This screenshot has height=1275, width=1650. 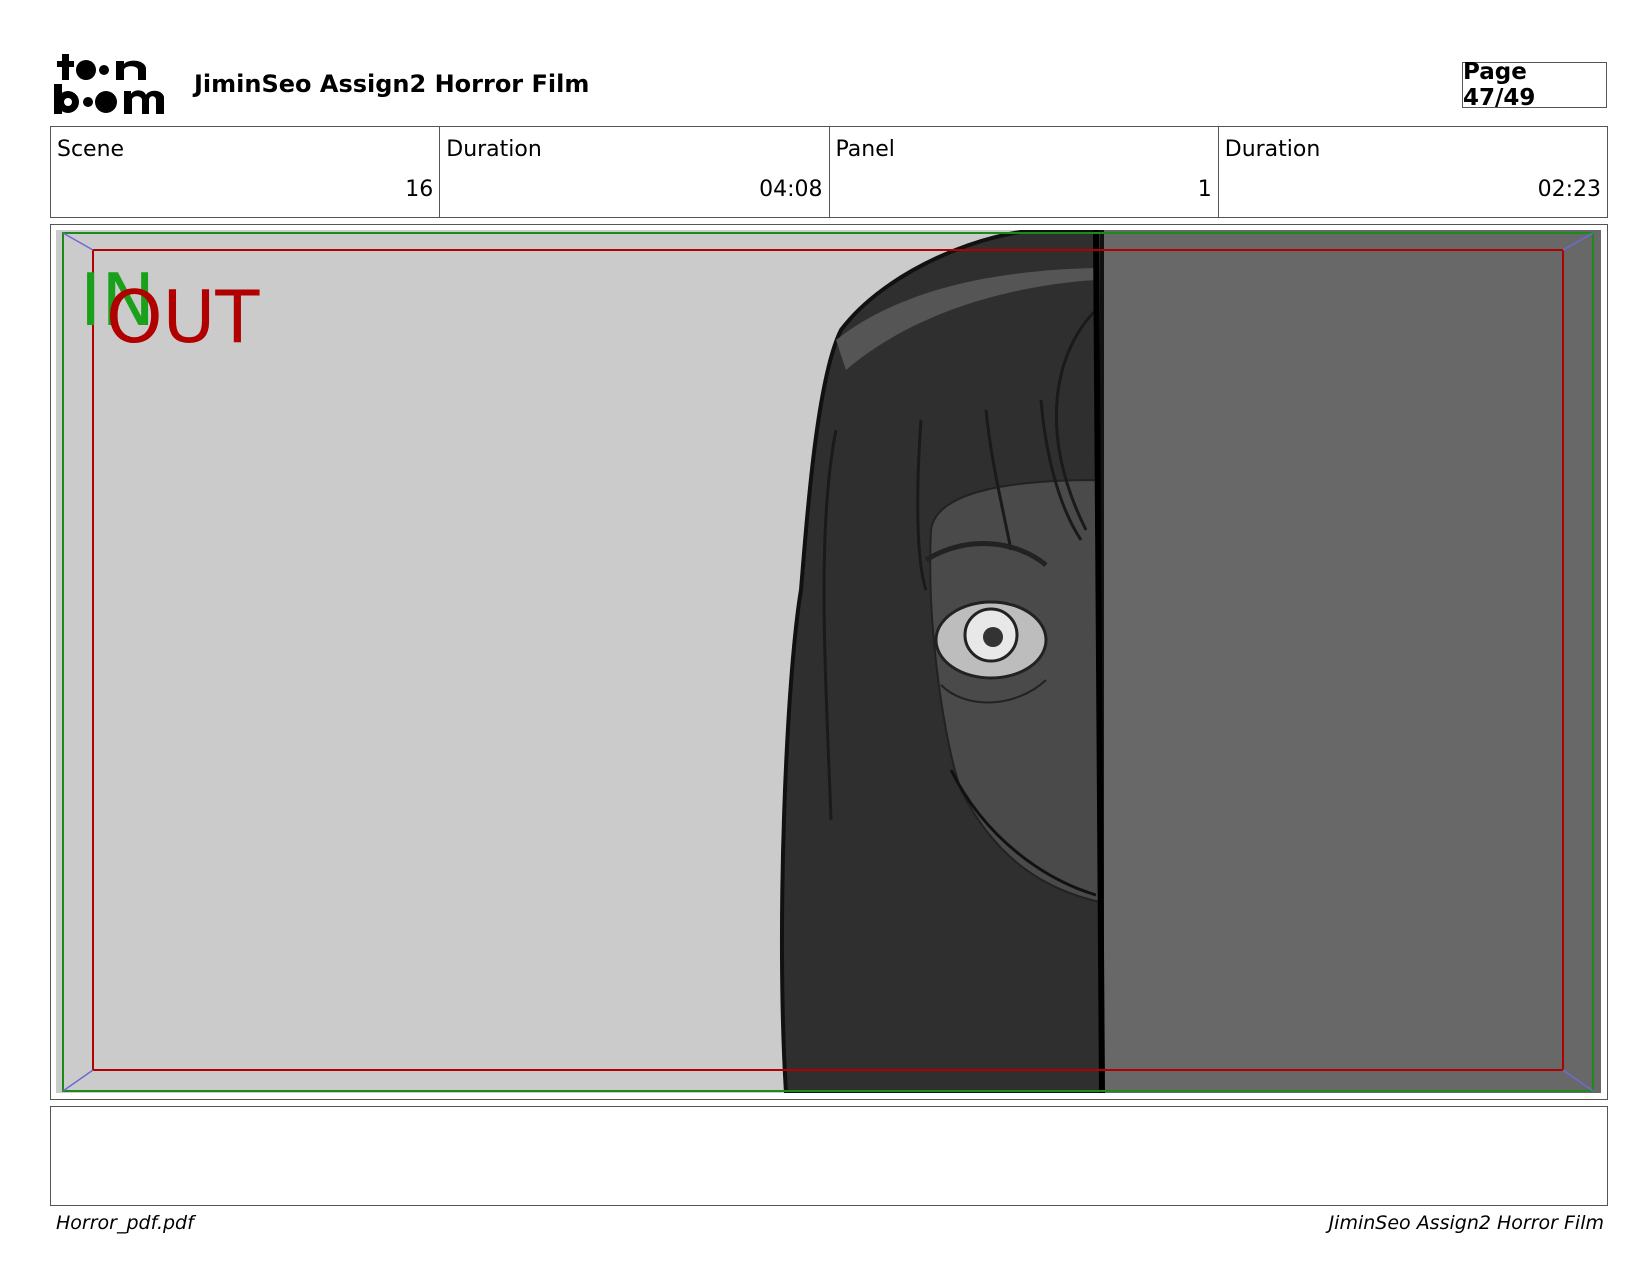 I want to click on scene-duration-label: Duration, so click(x=494, y=149).